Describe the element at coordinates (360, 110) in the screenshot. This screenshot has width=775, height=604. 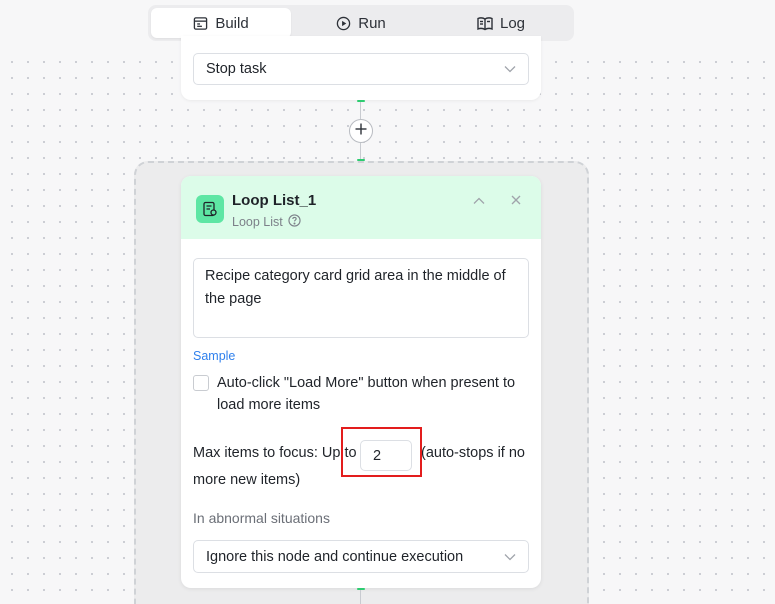
I see `connector-line-top` at that location.